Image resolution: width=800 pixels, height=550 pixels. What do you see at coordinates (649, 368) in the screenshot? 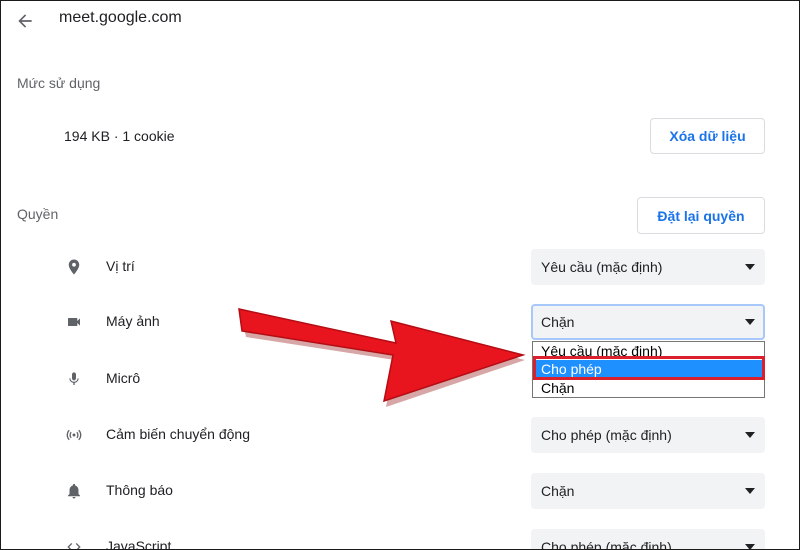
I see `annotation-highlight-box` at bounding box center [649, 368].